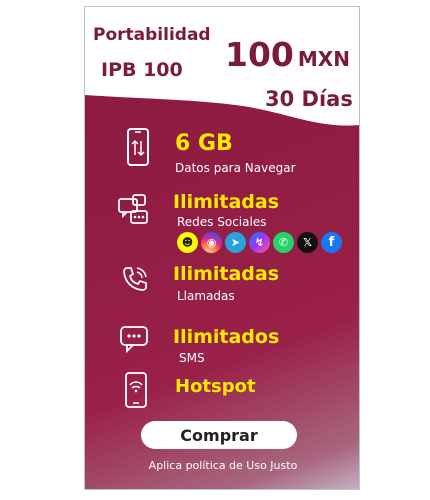  Describe the element at coordinates (192, 358) in the screenshot. I see `feature-sms-subtitle: SMS` at that location.